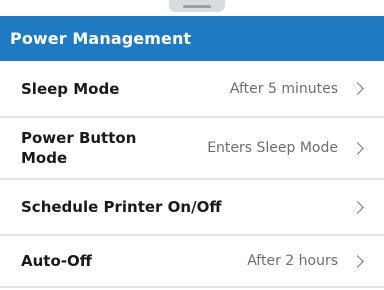 Image resolution: width=384 pixels, height=290 pixels. What do you see at coordinates (79, 148) in the screenshot?
I see `list-item-label: Power Button Mode` at bounding box center [79, 148].